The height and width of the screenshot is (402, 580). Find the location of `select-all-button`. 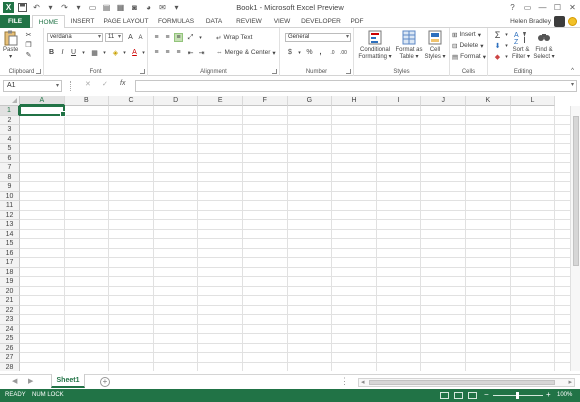

select-all-button is located at coordinates (10, 101).